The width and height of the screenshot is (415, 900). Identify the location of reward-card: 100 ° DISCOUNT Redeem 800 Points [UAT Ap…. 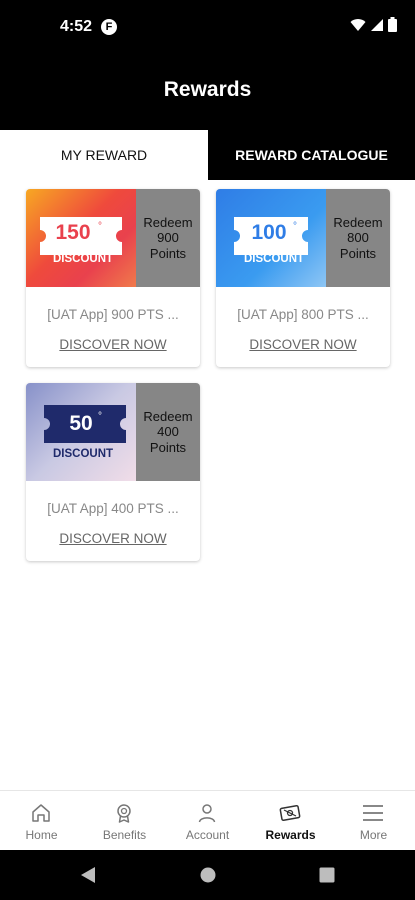
(303, 278).